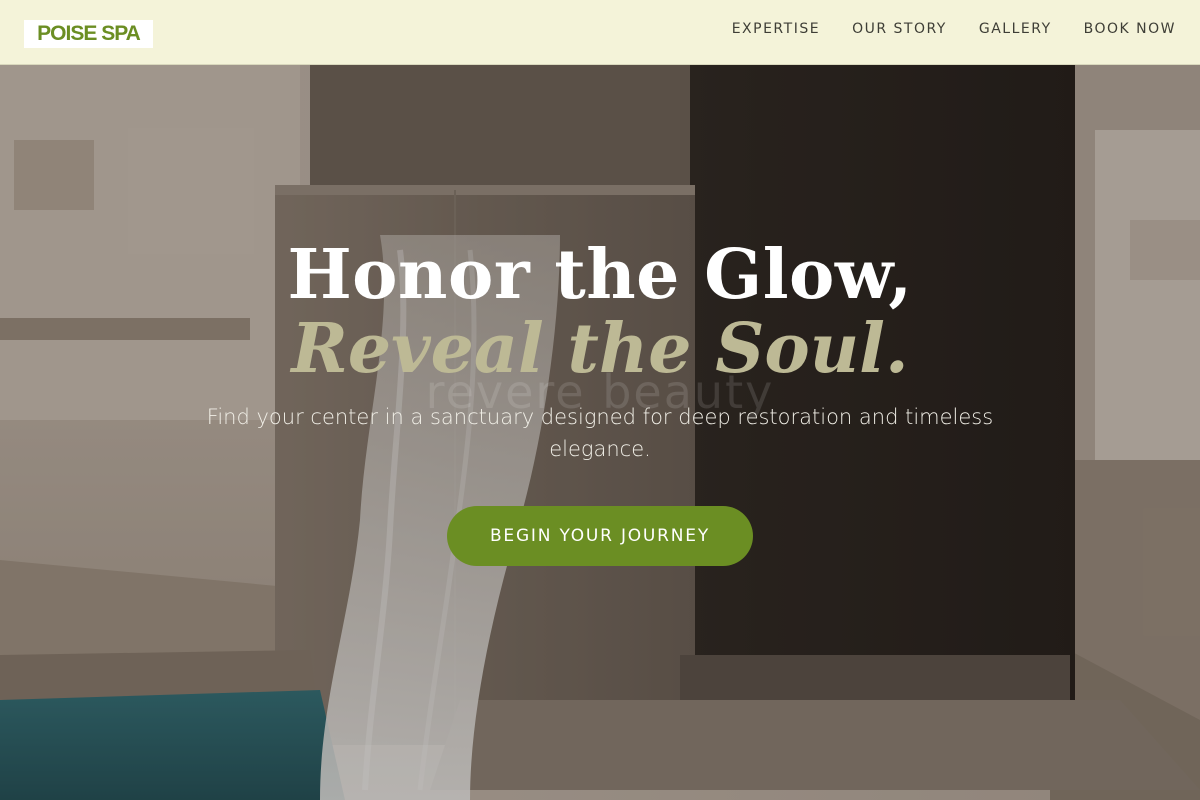 The image size is (1200, 800). What do you see at coordinates (776, 29) in the screenshot?
I see `nav-link-expertise: EXPERTISE` at bounding box center [776, 29].